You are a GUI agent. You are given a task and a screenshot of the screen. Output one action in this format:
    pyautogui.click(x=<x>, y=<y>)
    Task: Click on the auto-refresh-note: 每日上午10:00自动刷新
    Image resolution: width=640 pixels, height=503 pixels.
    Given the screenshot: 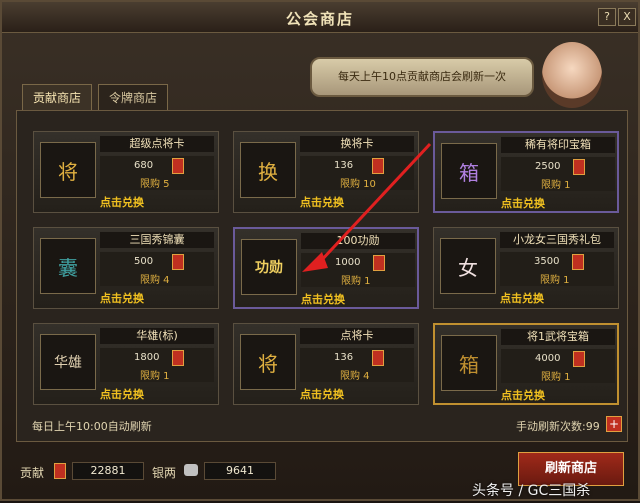 What is the action you would take?
    pyautogui.click(x=92, y=426)
    